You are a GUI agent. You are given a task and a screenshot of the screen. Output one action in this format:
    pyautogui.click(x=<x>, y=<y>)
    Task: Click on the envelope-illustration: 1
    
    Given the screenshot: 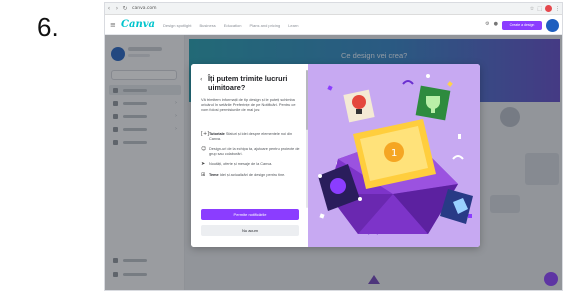 What is the action you would take?
    pyautogui.click(x=395, y=154)
    